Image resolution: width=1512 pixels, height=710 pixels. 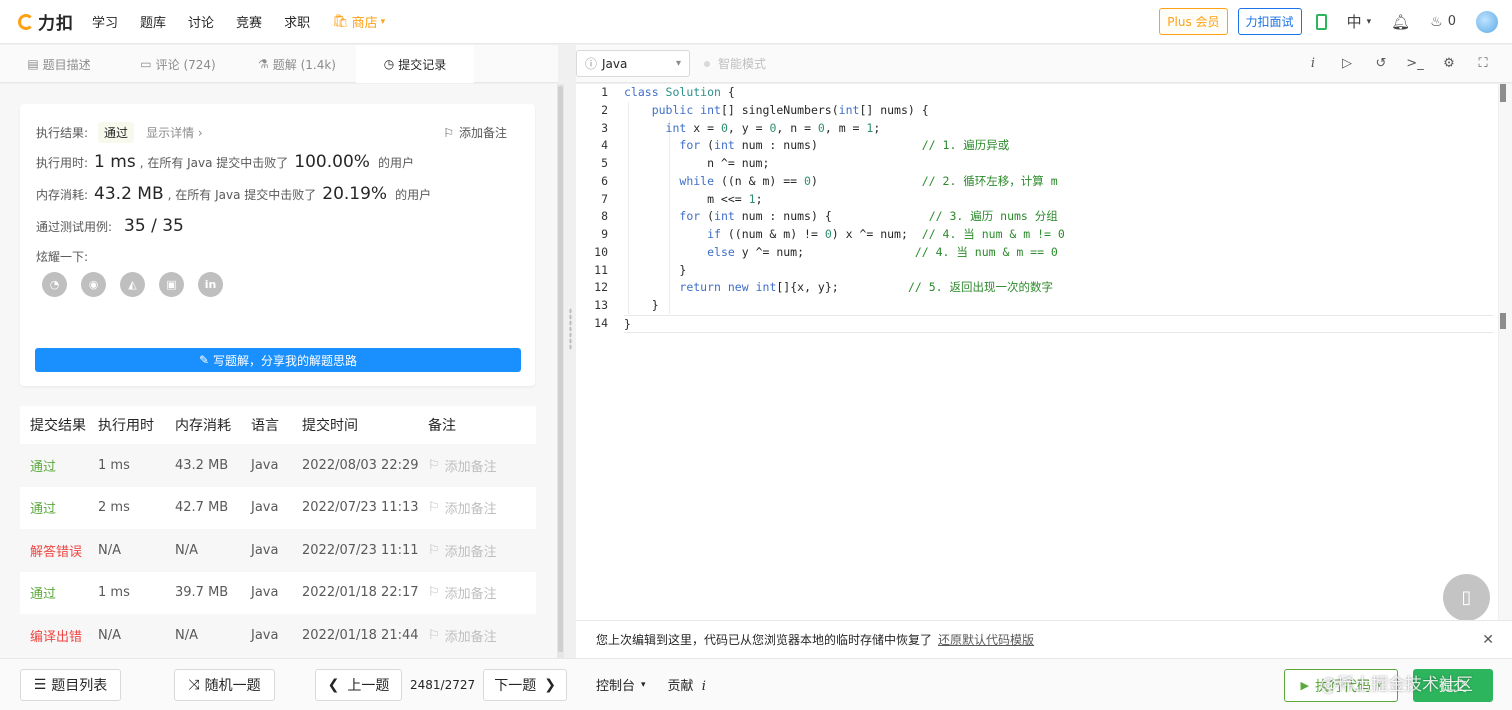 What do you see at coordinates (1044, 639) in the screenshot?
I see `restore-notice: 您上次编辑到这里，代码已从您浏览器本地的临时存储中恢复了 还原默认代码模版 ✕` at bounding box center [1044, 639].